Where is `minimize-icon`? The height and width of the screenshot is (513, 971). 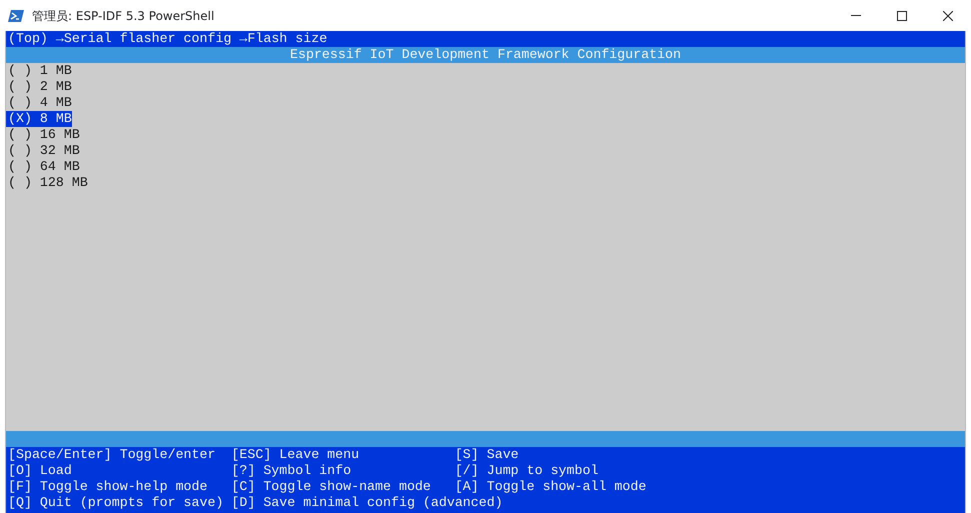
minimize-icon is located at coordinates (856, 15).